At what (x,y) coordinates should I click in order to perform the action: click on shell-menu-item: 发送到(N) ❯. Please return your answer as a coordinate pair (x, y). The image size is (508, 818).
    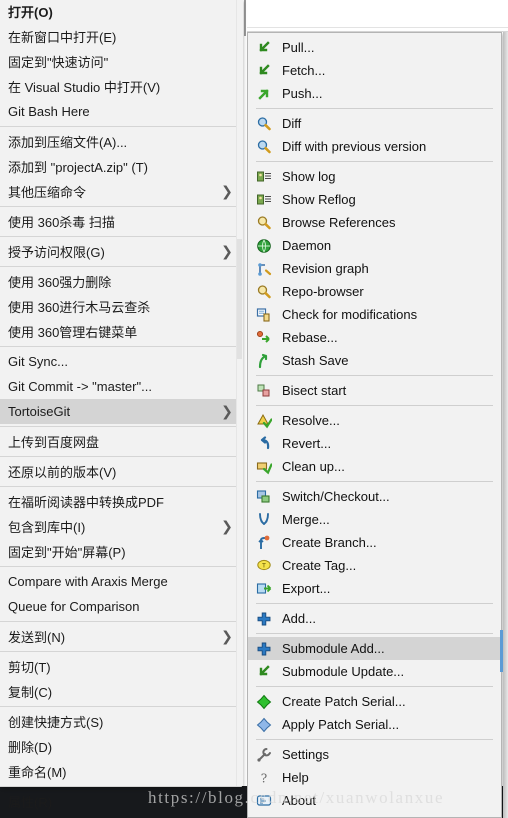
    Looking at the image, I should click on (120, 636).